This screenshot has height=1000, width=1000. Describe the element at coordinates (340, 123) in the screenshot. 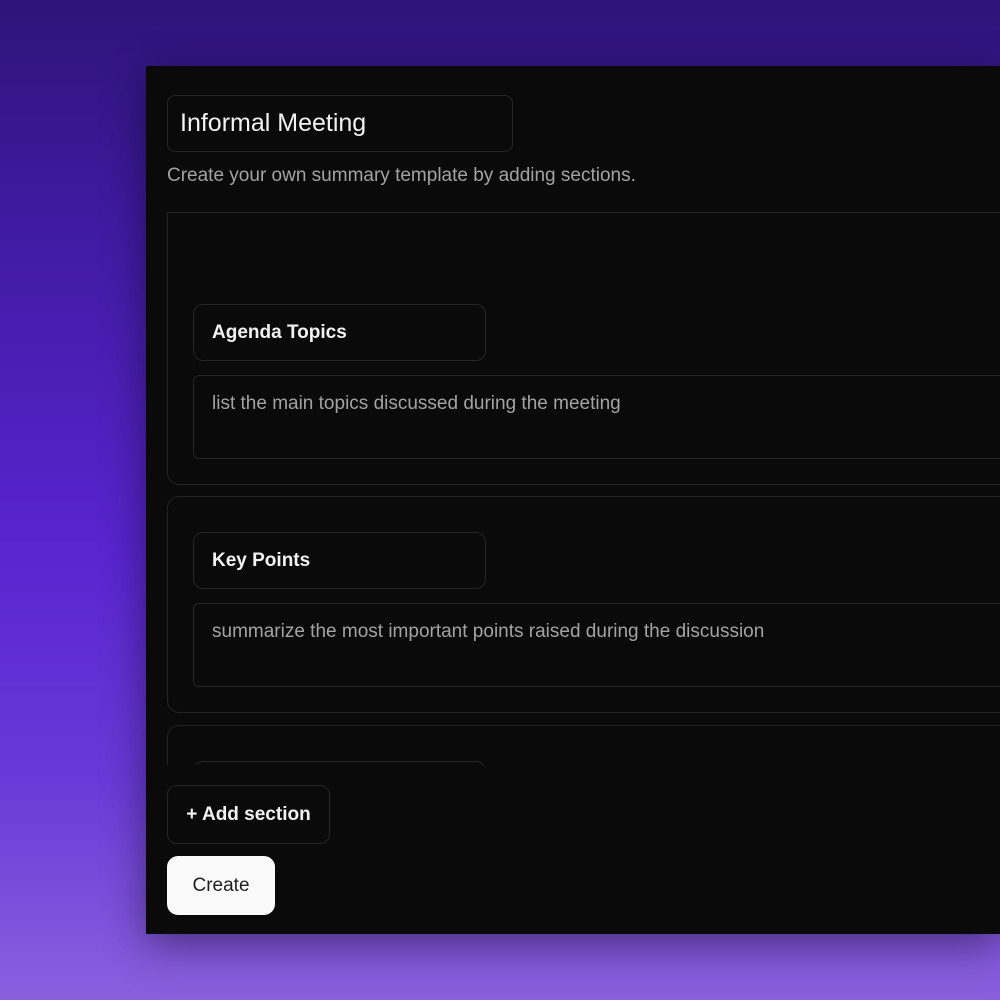

I see `template-title-input` at that location.